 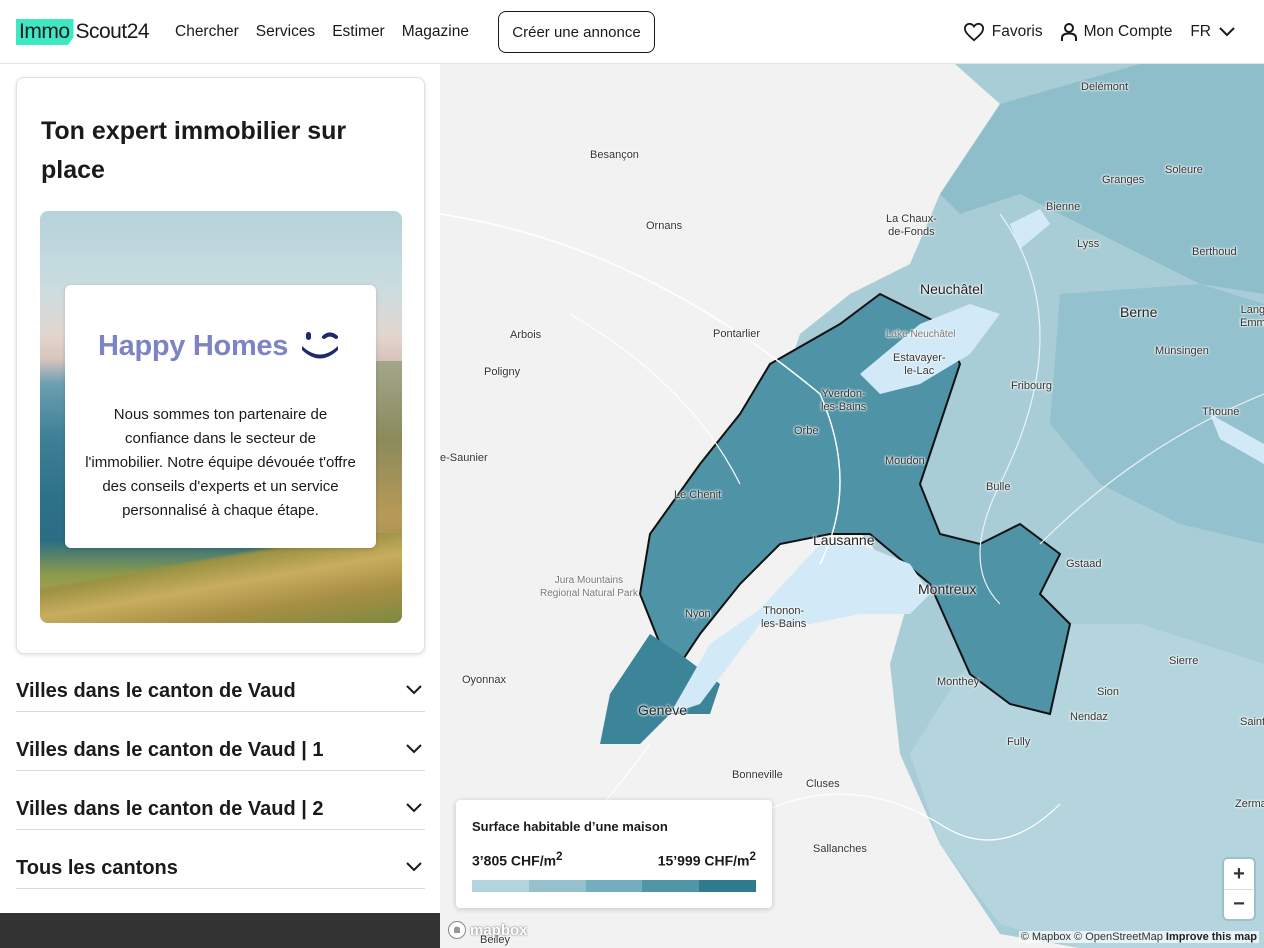 What do you see at coordinates (499, 930) in the screenshot?
I see `mapbox-label: mapbox` at bounding box center [499, 930].